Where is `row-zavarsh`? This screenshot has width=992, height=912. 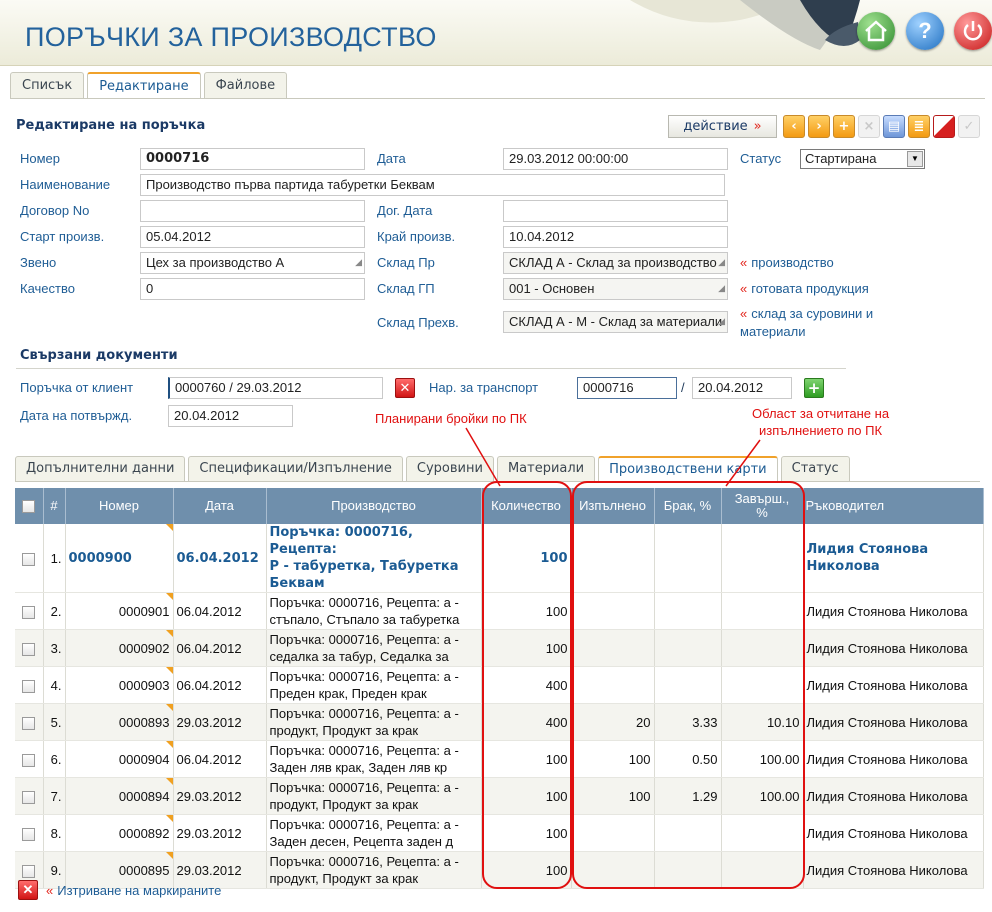
row-zavarsh is located at coordinates (762, 558).